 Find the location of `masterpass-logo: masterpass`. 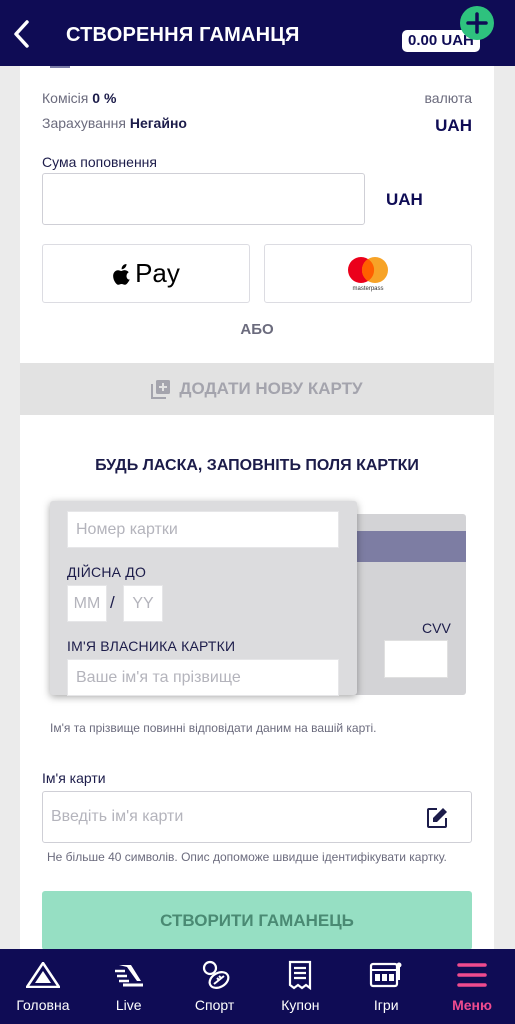

masterpass-logo: masterpass is located at coordinates (368, 274).